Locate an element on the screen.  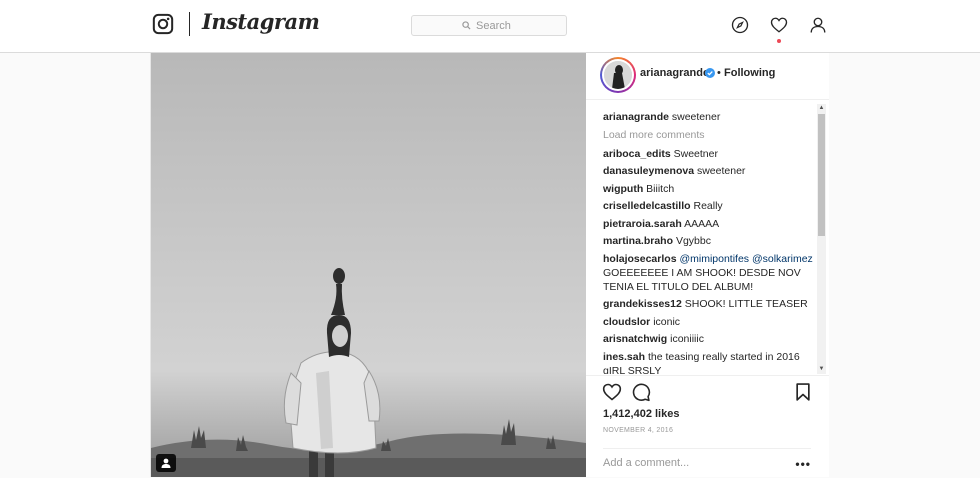
comment-username: criselledelcastillo is located at coordinates (647, 206).